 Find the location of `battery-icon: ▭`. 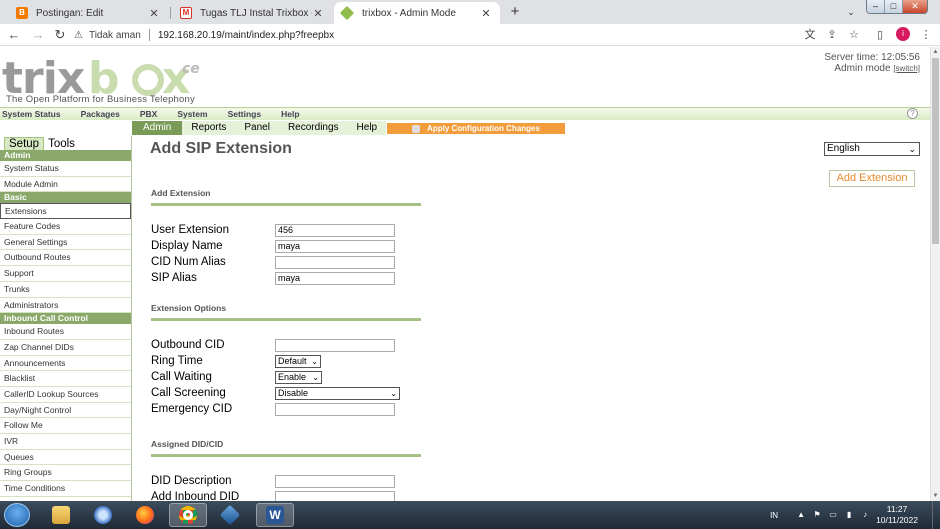

battery-icon: ▭ is located at coordinates (833, 515).